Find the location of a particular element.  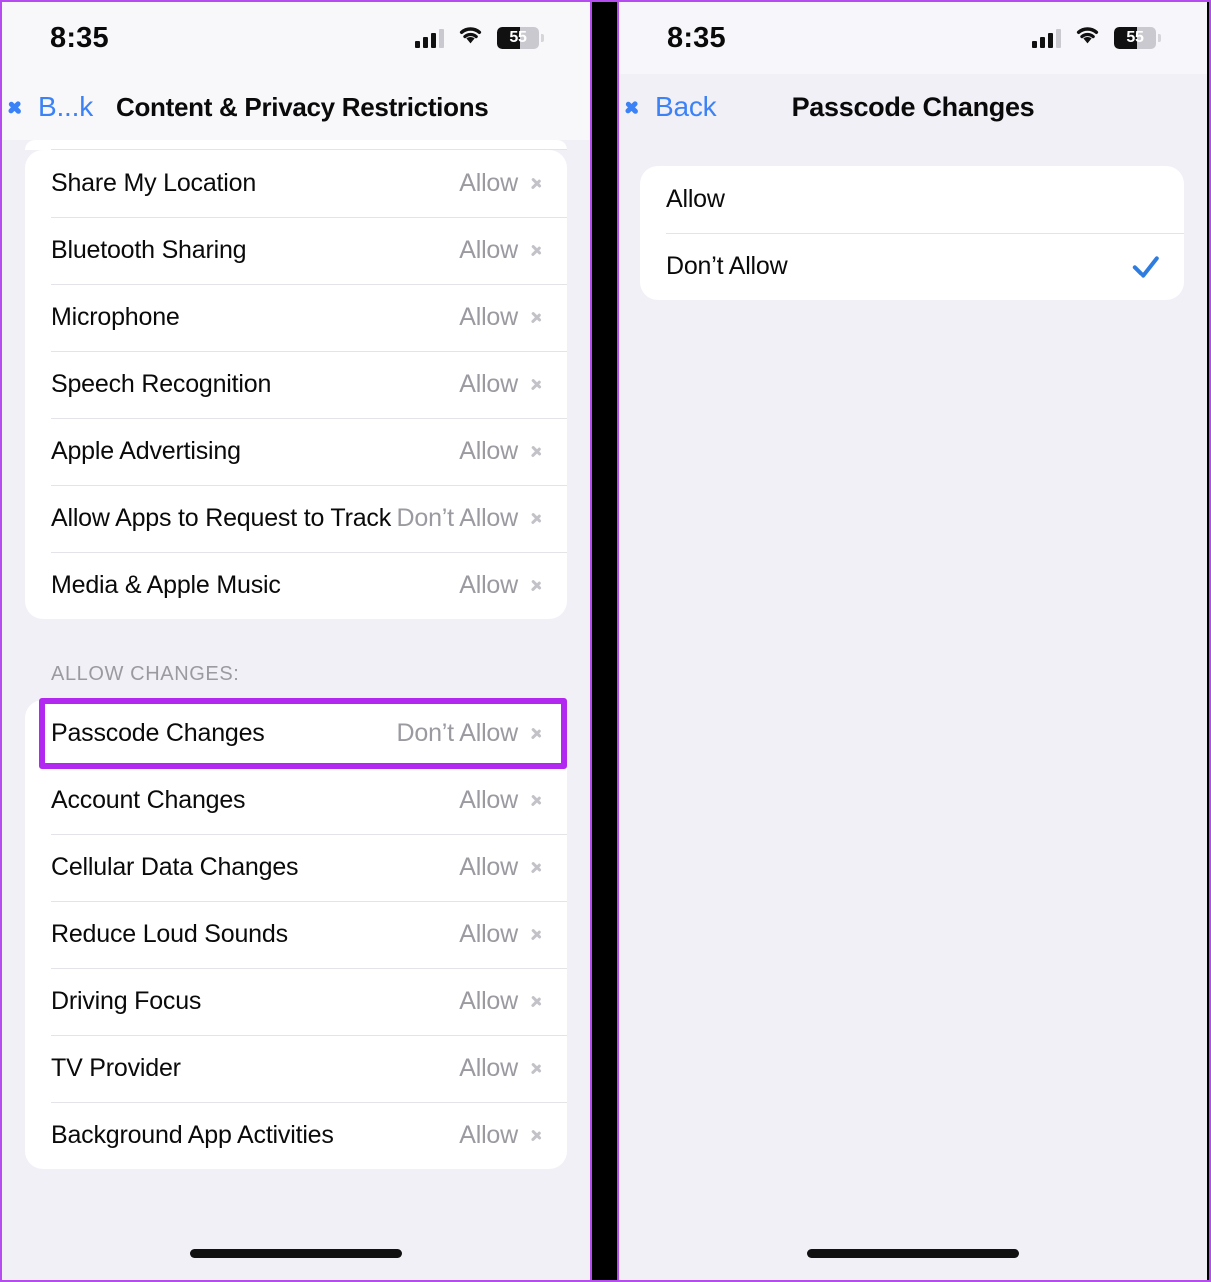

partial-row-cutoff is located at coordinates (296, 145).